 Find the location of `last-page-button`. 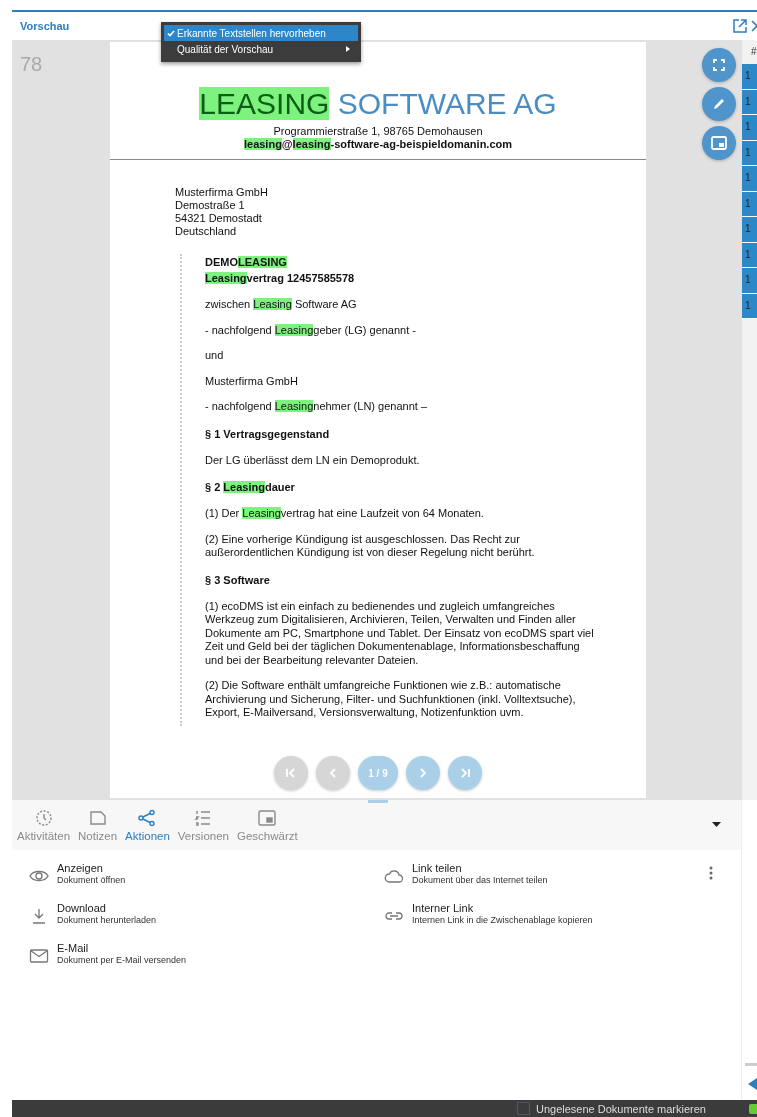

last-page-button is located at coordinates (465, 773).